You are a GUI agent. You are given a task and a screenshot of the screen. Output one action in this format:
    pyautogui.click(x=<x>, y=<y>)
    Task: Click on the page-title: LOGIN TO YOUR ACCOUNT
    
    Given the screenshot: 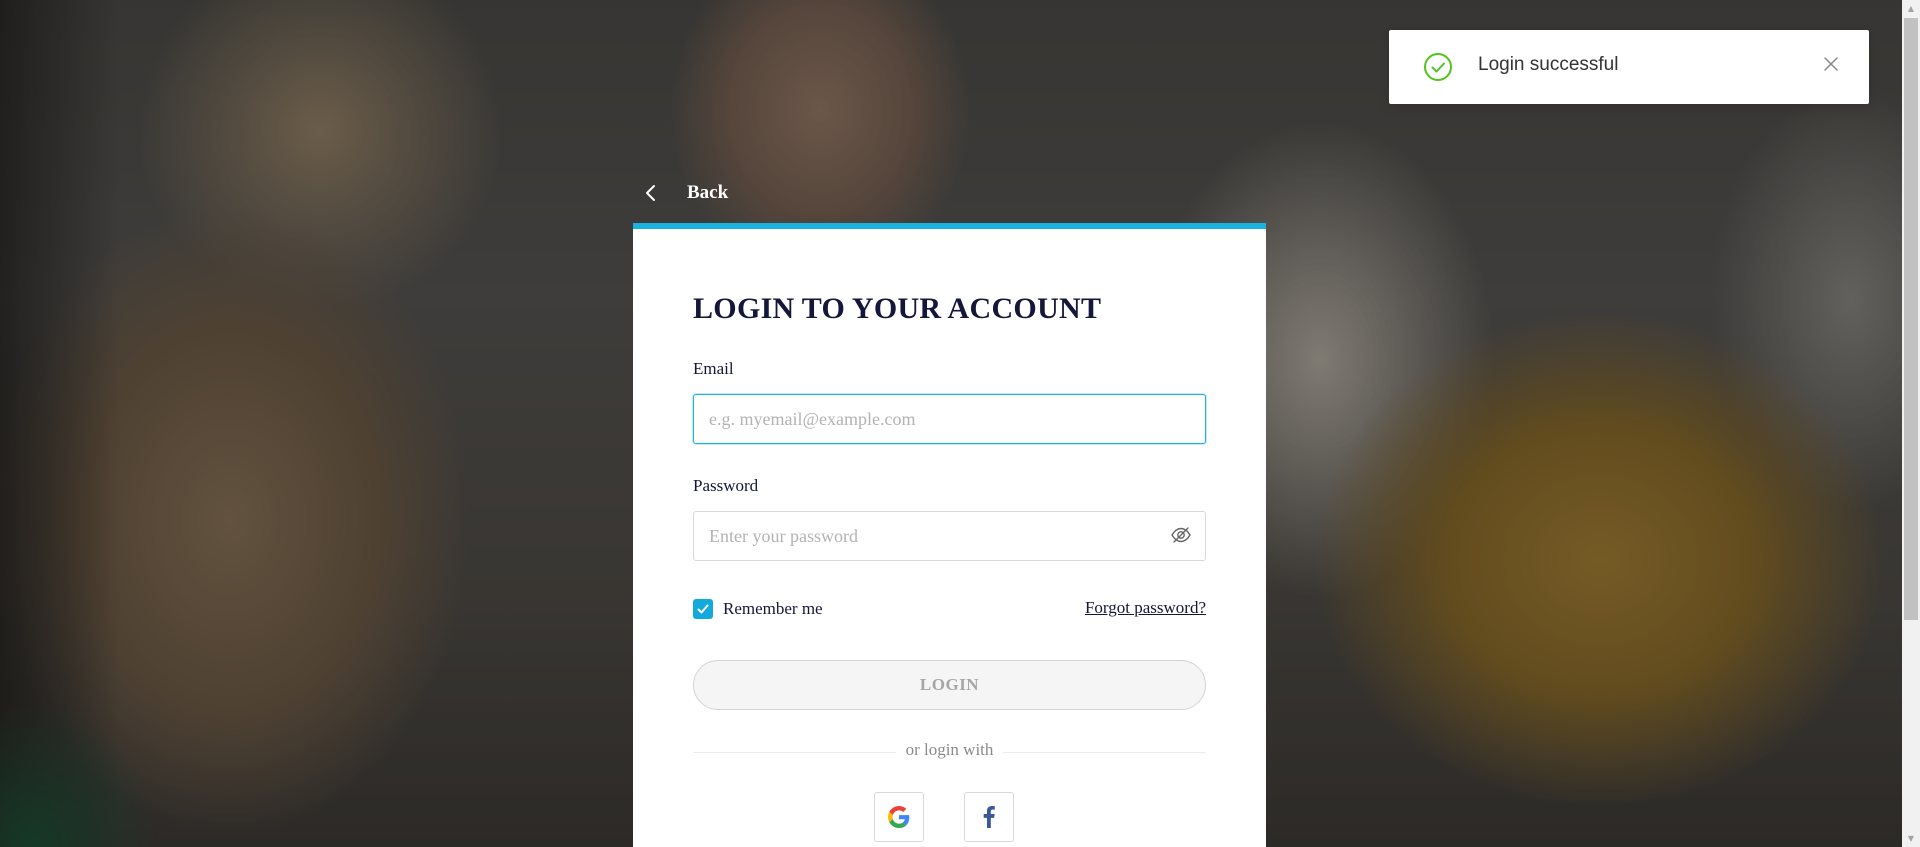 What is the action you would take?
    pyautogui.click(x=897, y=308)
    